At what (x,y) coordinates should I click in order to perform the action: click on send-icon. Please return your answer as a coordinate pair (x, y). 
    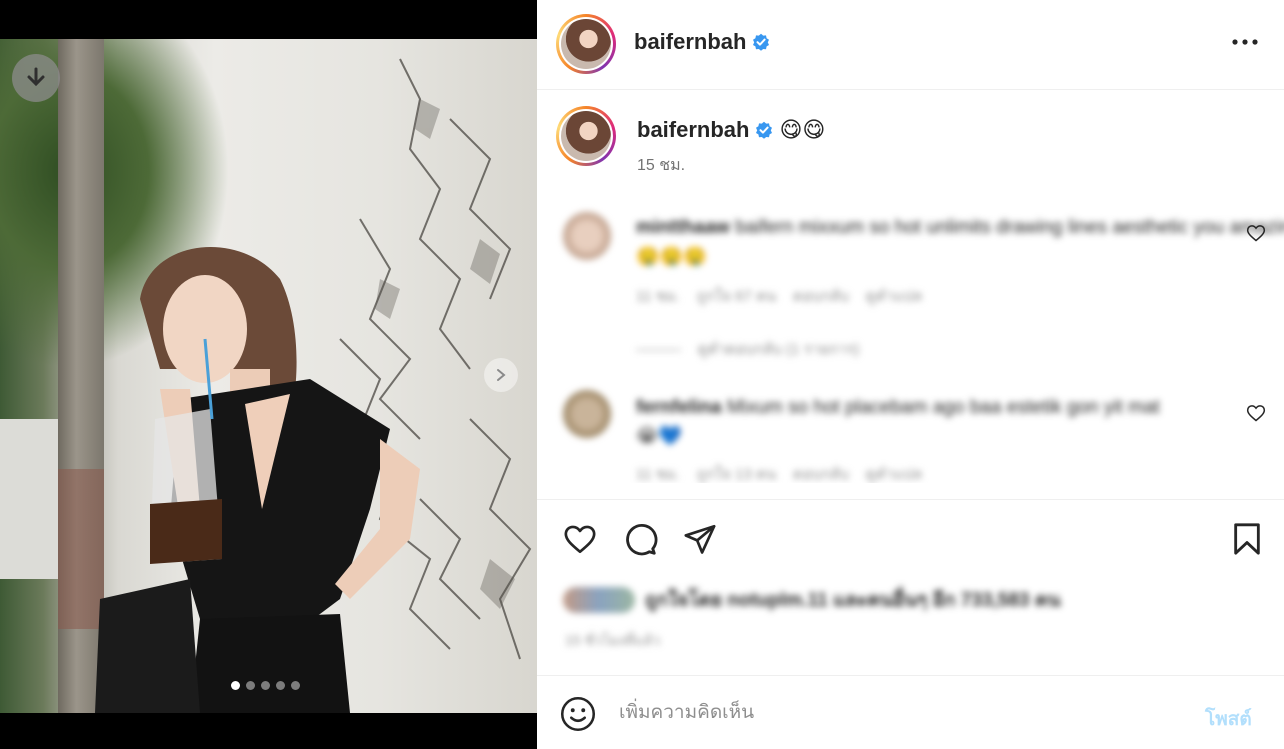
    Looking at the image, I should click on (700, 539).